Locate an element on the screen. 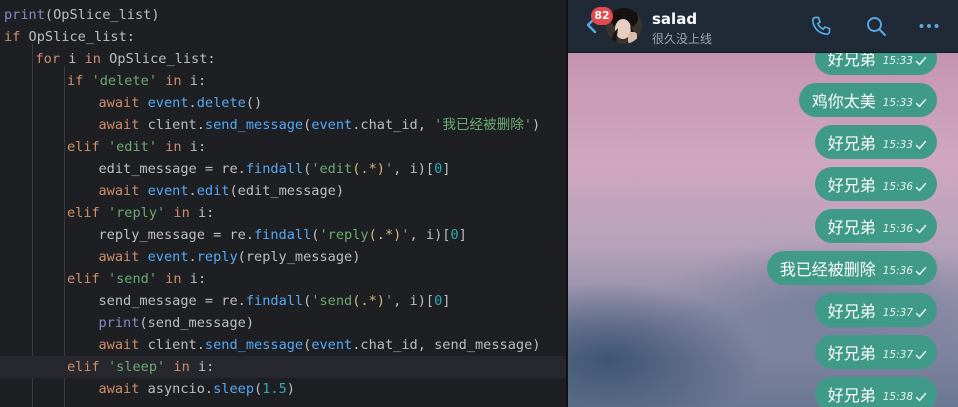 The height and width of the screenshot is (407, 958). message-time: 15:33 is located at coordinates (897, 145).